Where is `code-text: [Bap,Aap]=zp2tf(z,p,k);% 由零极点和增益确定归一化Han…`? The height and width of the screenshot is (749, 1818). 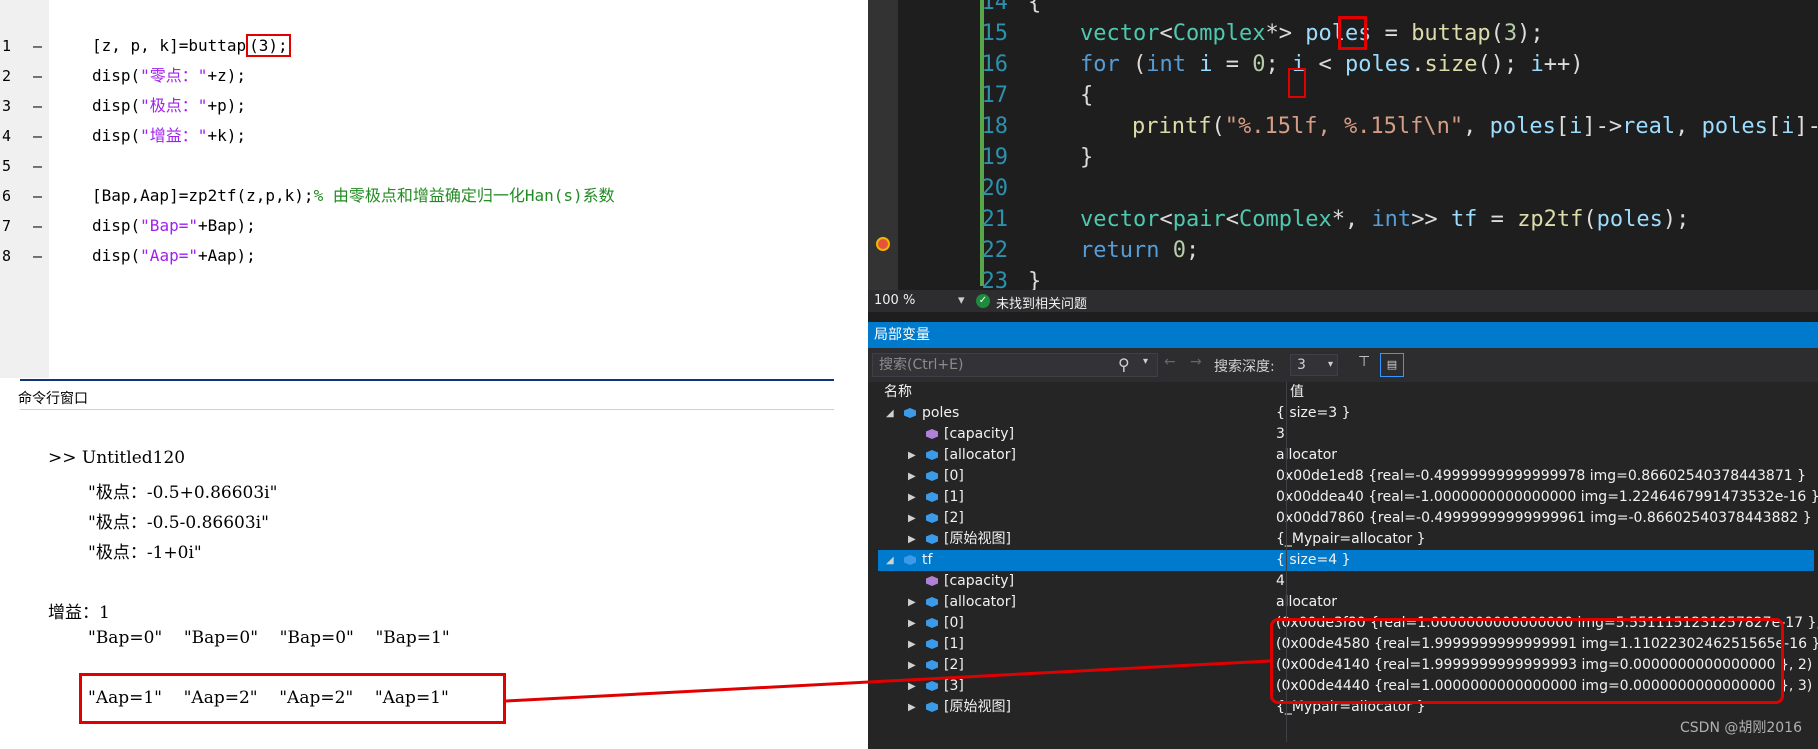
code-text: [Bap,Aap]=zp2tf(z,p,k);% 由零极点和增益确定归一化Han… is located at coordinates (353, 195).